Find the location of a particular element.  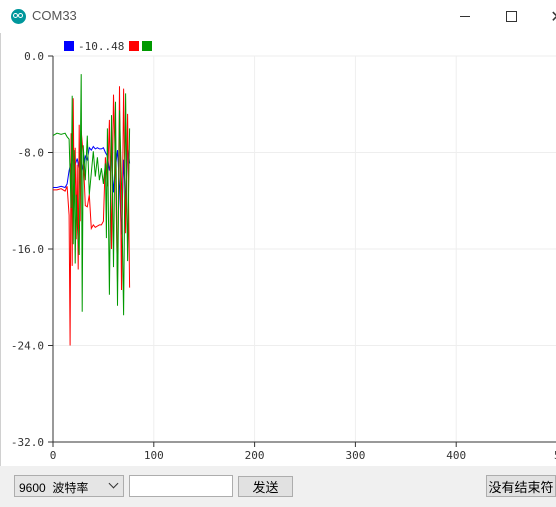

bottom-toolbar: 9600 波特率 发送 没有结束符 is located at coordinates (278, 486).